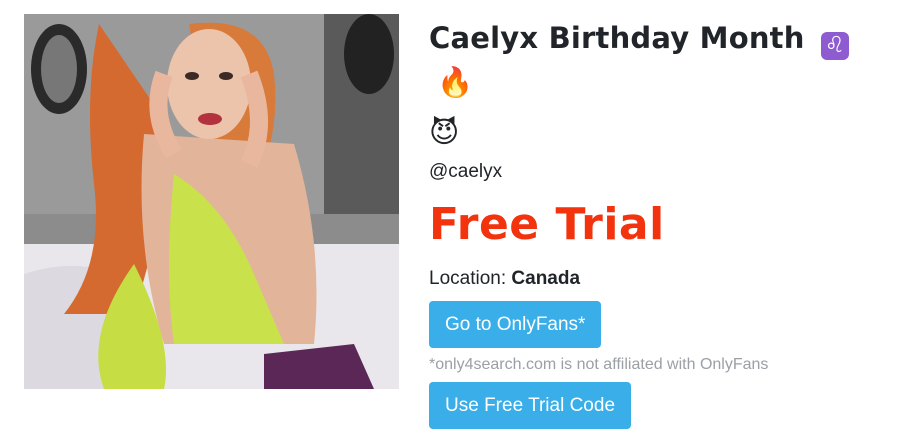  What do you see at coordinates (649, 279) in the screenshot?
I see `location: Location: Canada` at bounding box center [649, 279].